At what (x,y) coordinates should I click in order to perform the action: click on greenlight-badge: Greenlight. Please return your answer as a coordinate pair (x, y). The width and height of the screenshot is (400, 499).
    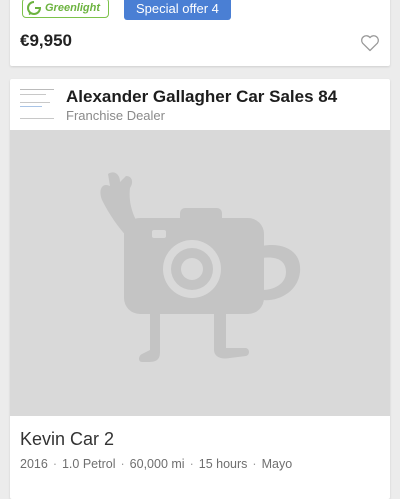
    Looking at the image, I should click on (66, 9).